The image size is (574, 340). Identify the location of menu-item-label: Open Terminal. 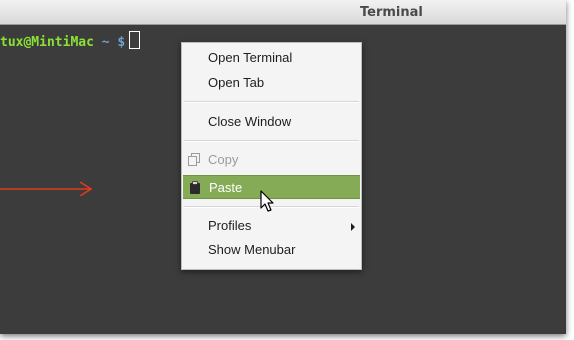
(250, 57).